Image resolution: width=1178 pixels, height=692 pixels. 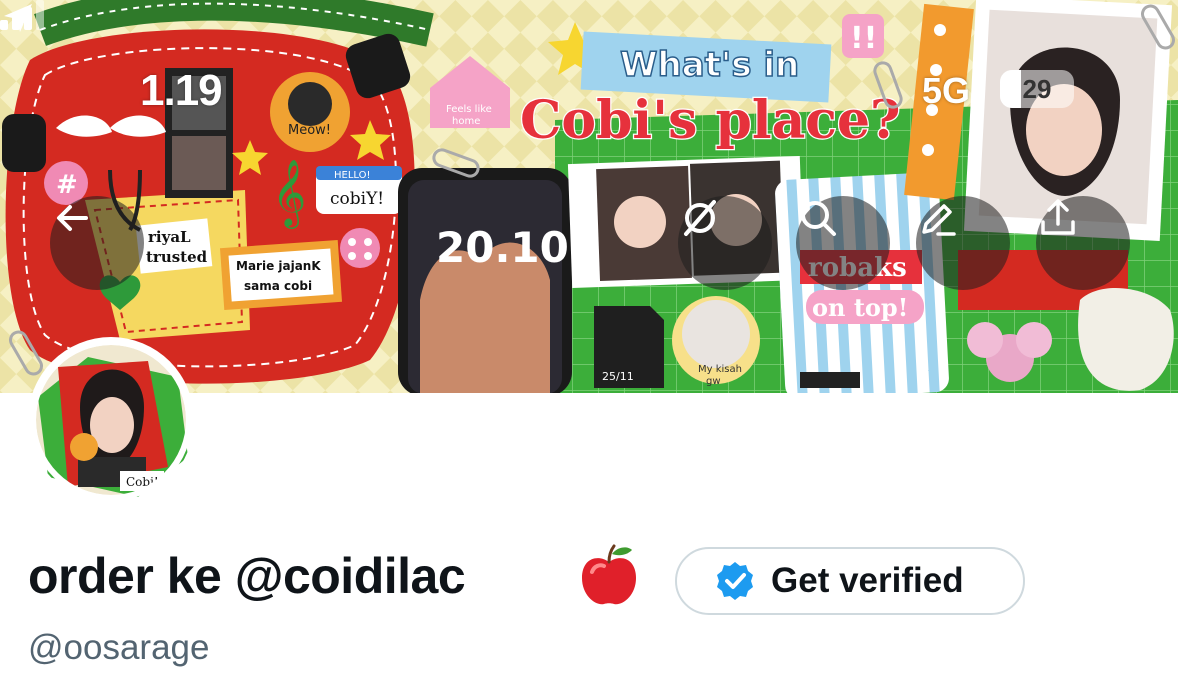 What do you see at coordinates (169, 237) in the screenshot?
I see `sticker-riyal-text: riyaL` at bounding box center [169, 237].